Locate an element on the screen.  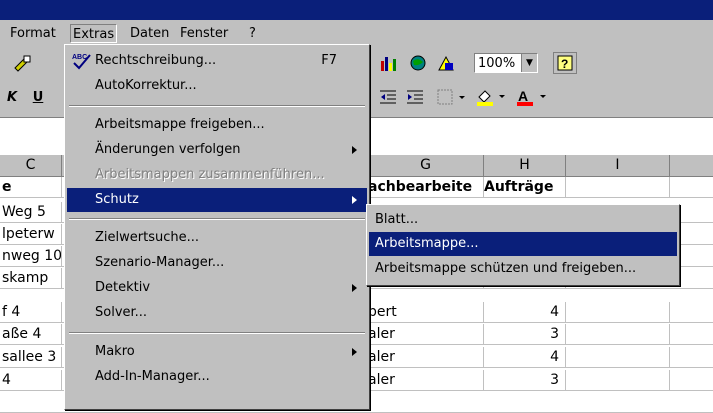
menu-item-label: Schutz is located at coordinates (117, 199).